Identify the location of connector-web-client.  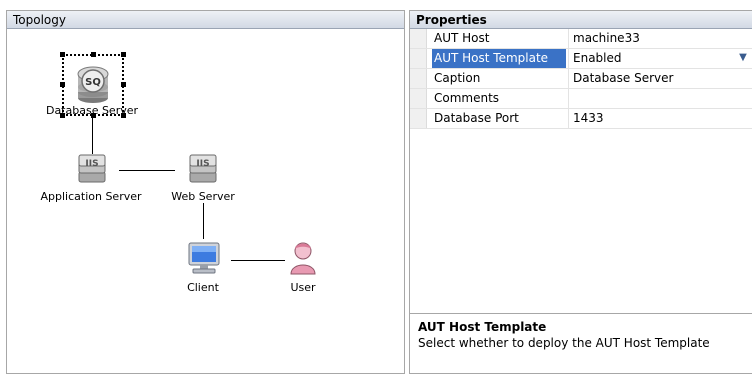
(203, 221).